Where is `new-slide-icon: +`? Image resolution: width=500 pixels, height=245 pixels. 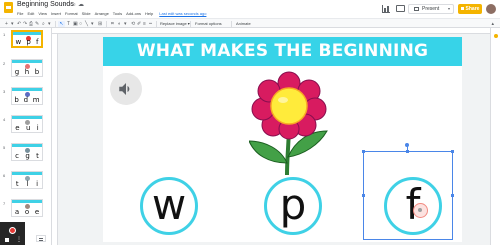
new-slide-icon: + is located at coordinates (6, 24).